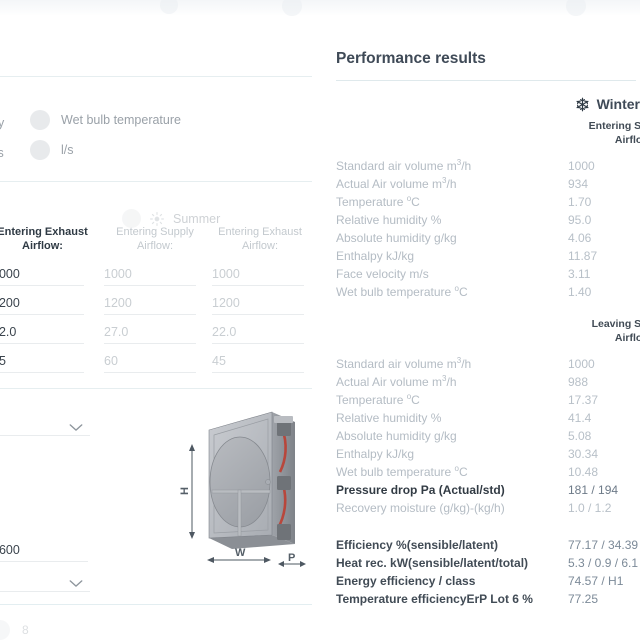  I want to click on result-row: Relative humidity % 95.0, so click(488, 222).